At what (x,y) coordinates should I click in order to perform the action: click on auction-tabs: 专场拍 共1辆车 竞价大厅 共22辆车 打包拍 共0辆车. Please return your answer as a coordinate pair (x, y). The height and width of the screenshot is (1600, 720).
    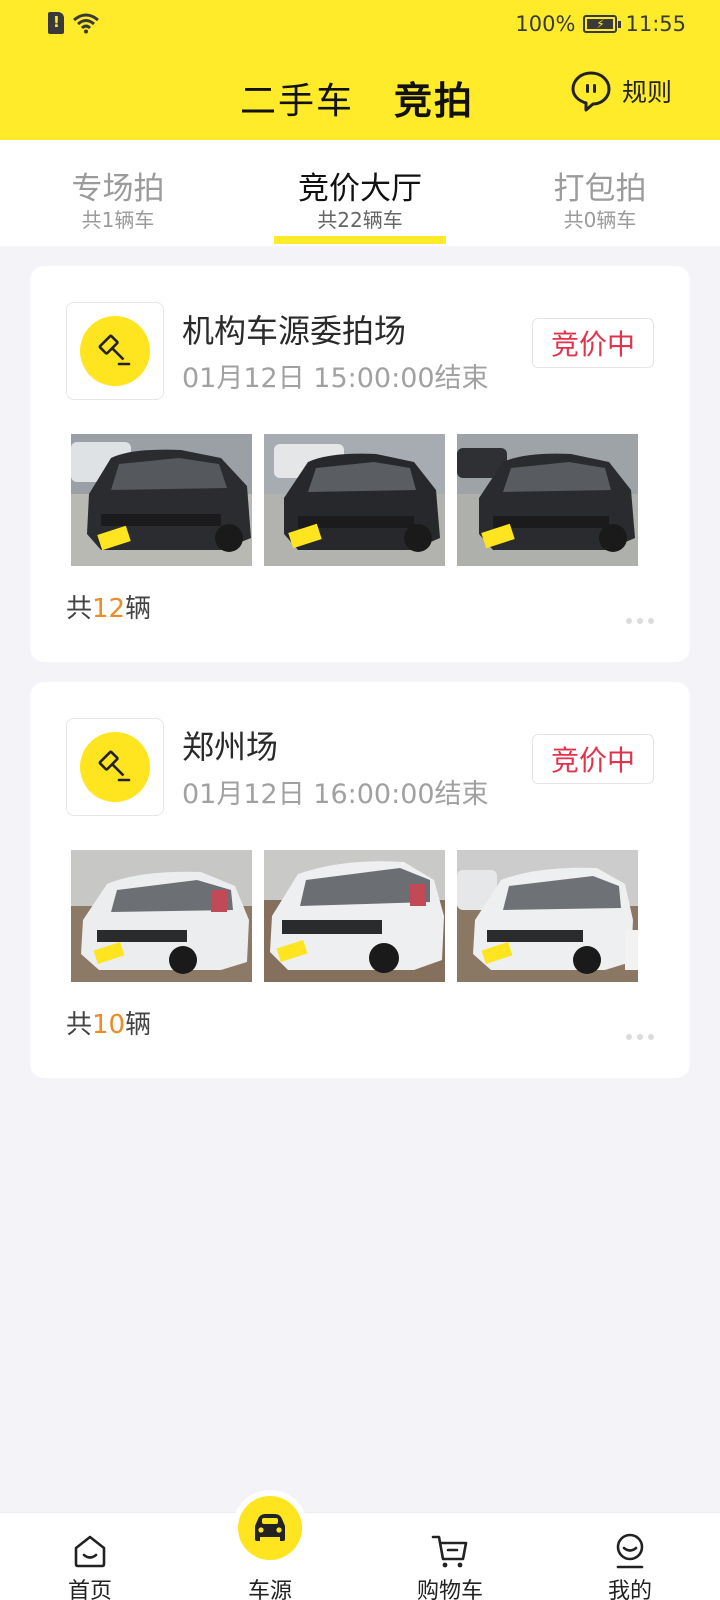
    Looking at the image, I should click on (360, 193).